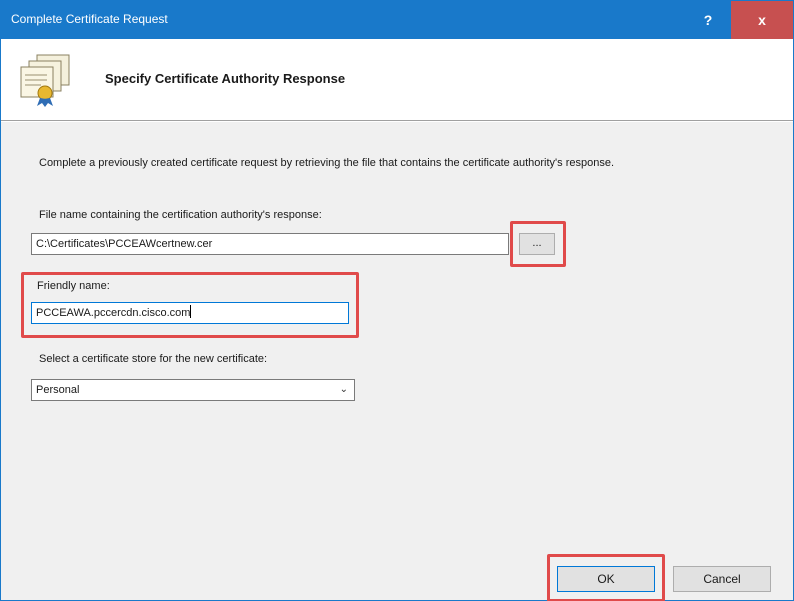  I want to click on text-caret, so click(191, 311).